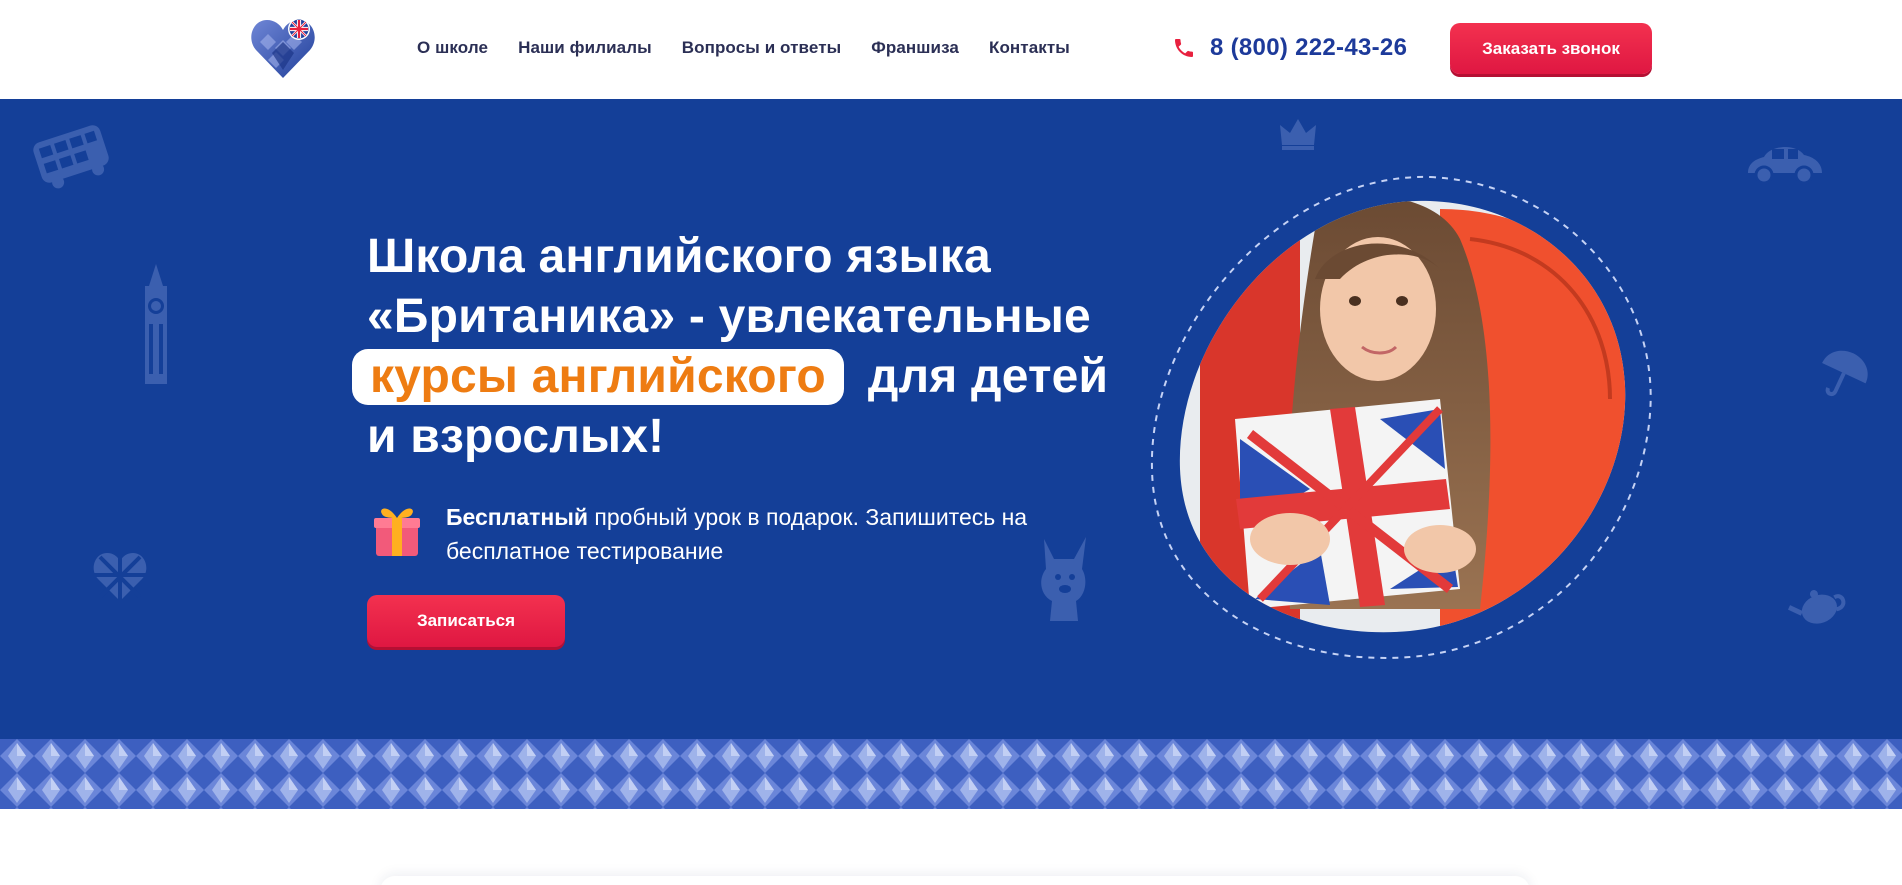 This screenshot has height=885, width=1902. What do you see at coordinates (1298, 134) in the screenshot?
I see `crown-icon` at bounding box center [1298, 134].